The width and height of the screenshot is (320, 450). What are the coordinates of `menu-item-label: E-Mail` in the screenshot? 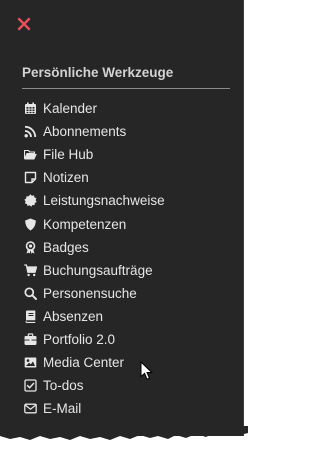 It's located at (62, 409).